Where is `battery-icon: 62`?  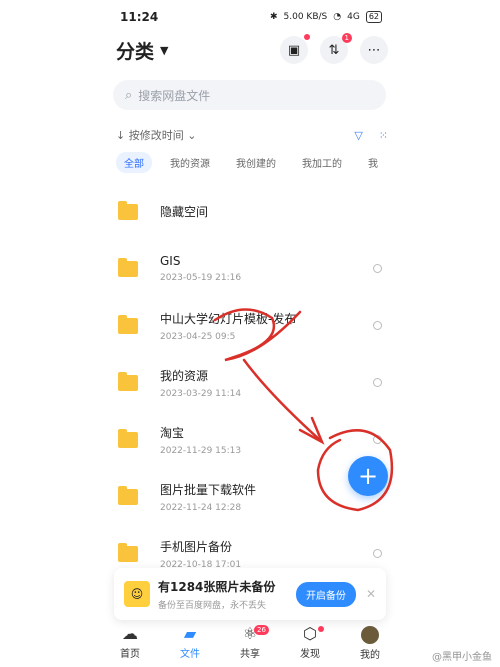
battery-icon: 62 is located at coordinates (373, 17).